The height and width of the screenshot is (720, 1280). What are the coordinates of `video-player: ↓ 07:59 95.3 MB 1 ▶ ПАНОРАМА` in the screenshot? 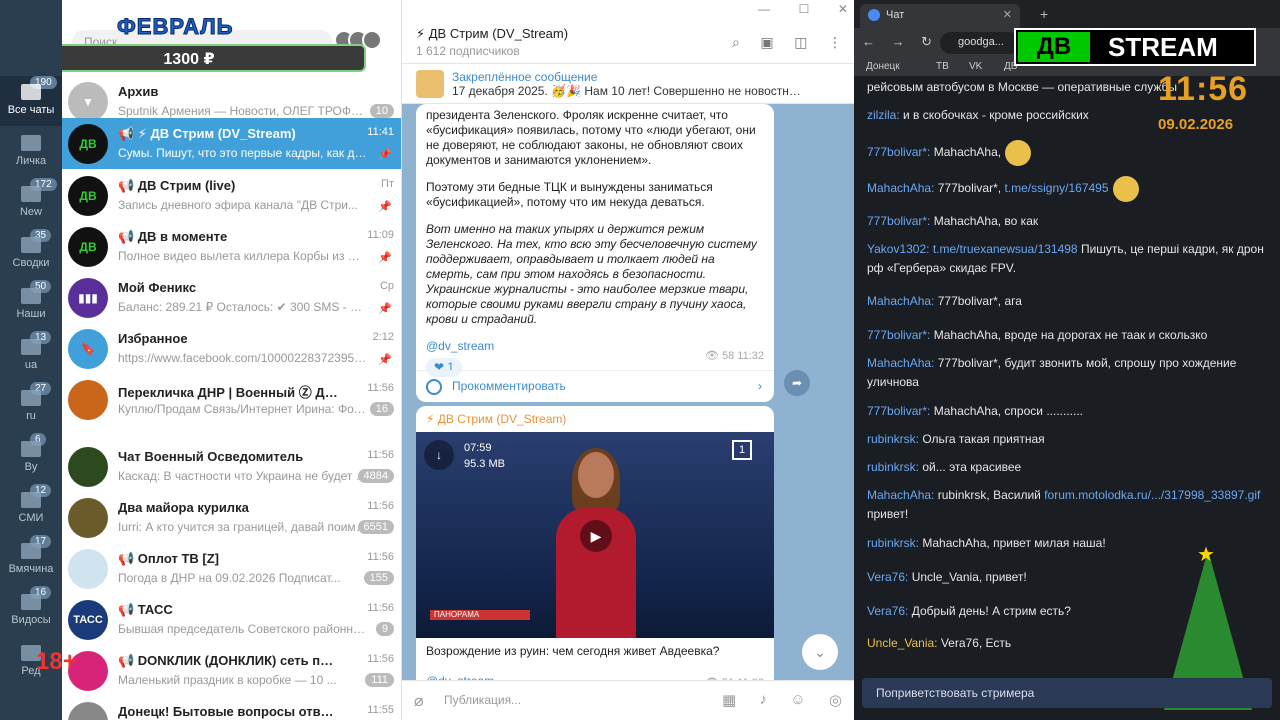 It's located at (595, 535).